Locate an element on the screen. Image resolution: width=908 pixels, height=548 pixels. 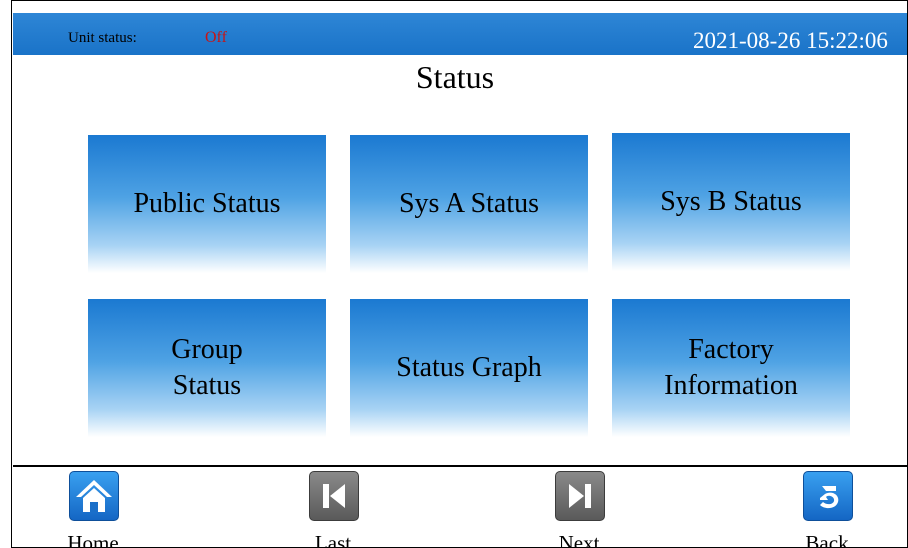
footer-divider is located at coordinates (460, 466).